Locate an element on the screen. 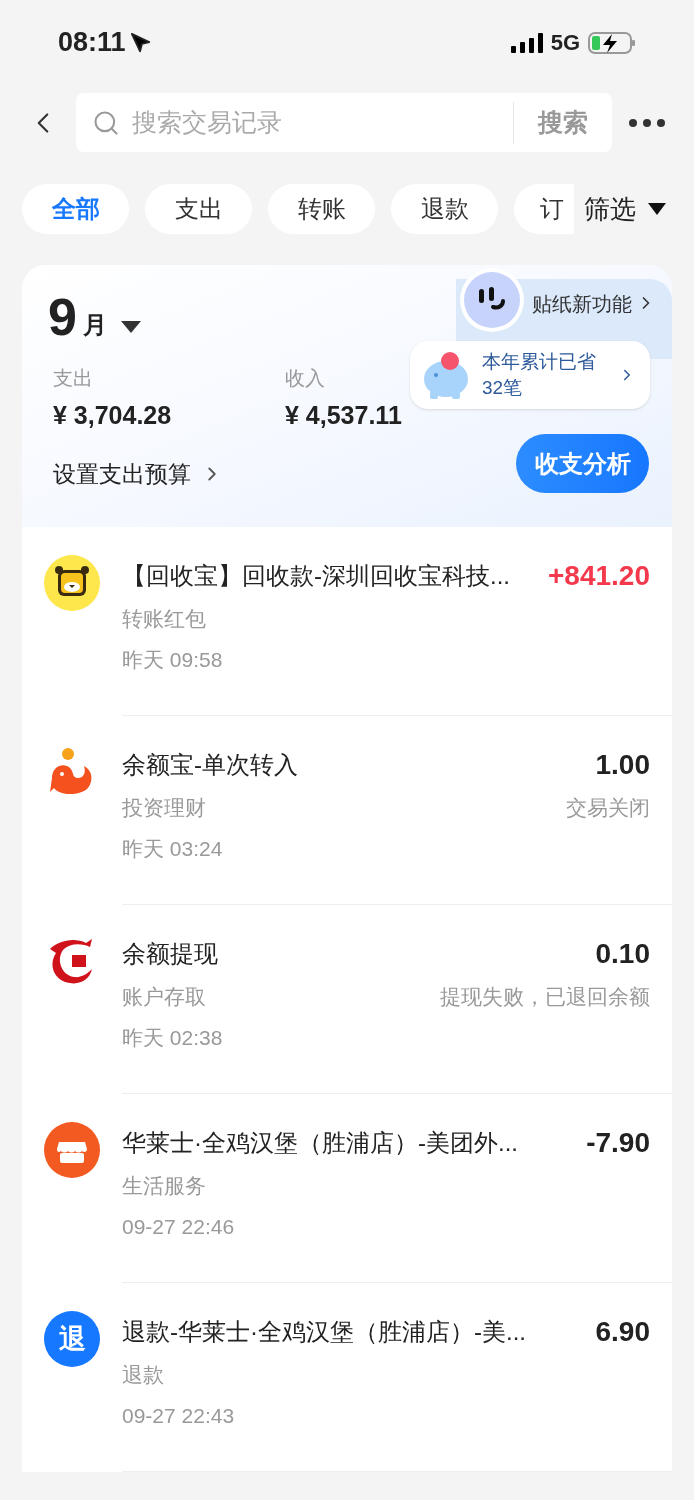 This screenshot has height=1500, width=694. filter-chip: 退款 is located at coordinates (444, 209).